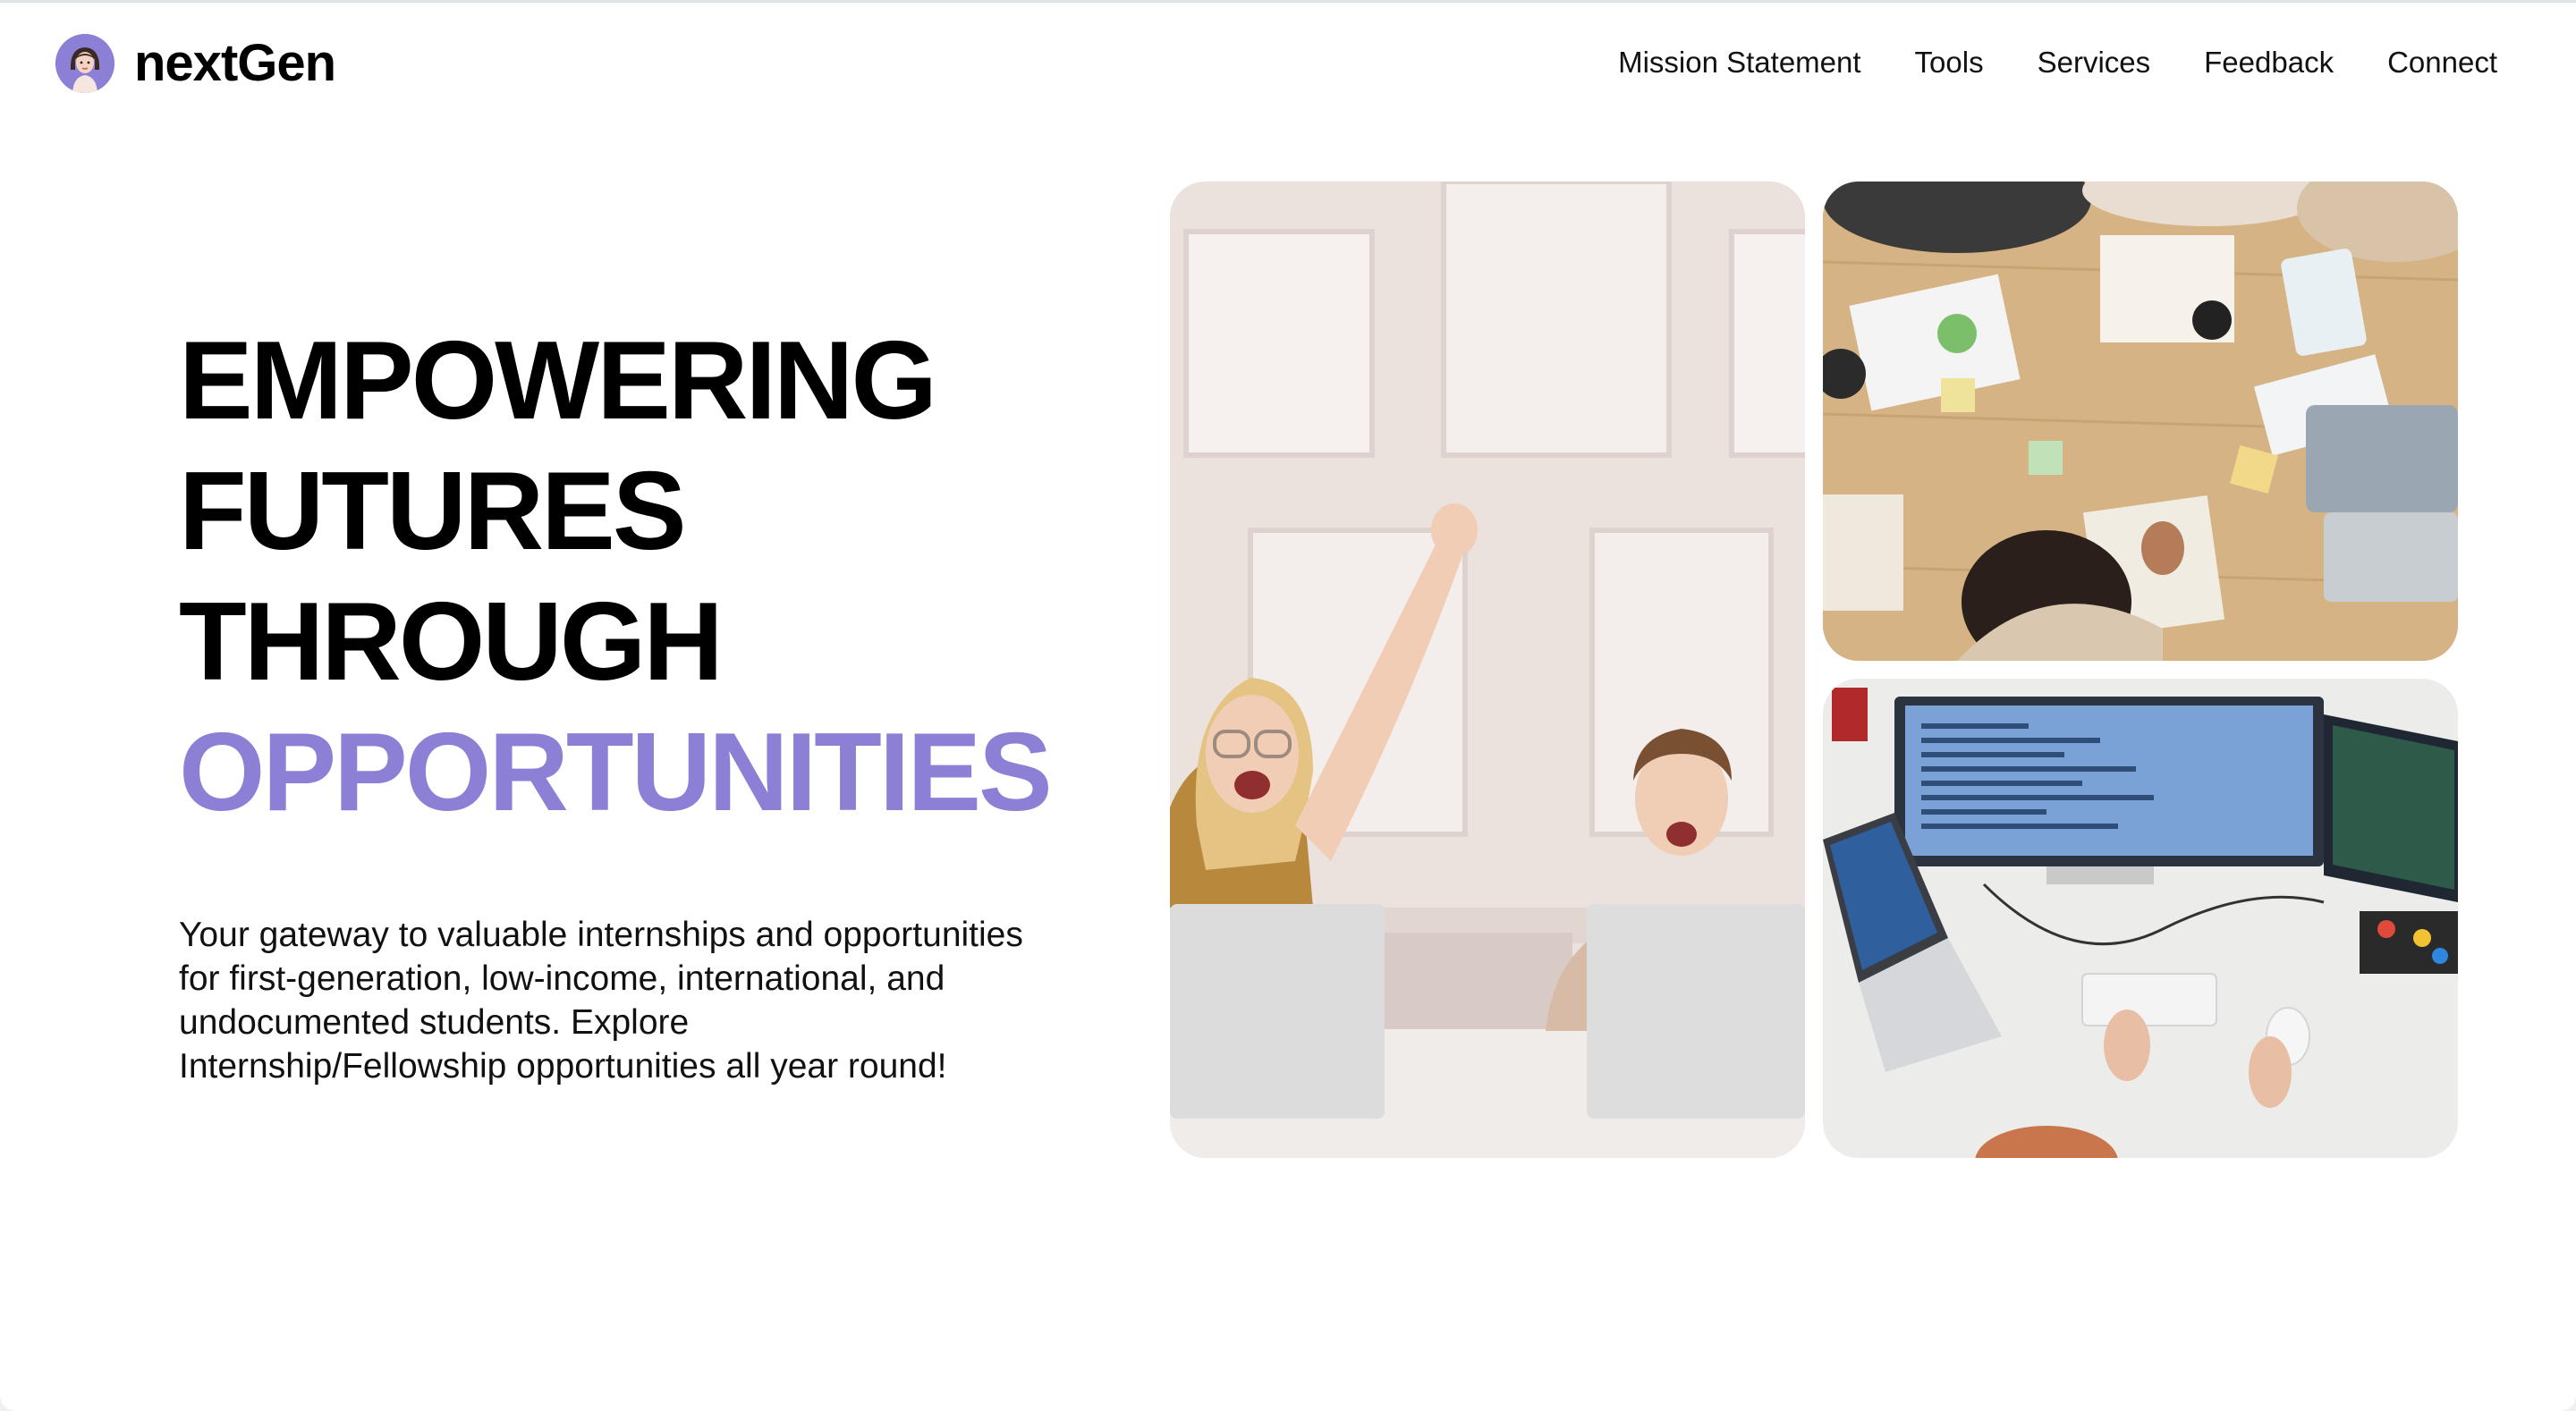  Describe the element at coordinates (2140, 919) in the screenshot. I see `coding-workstation-photo` at that location.